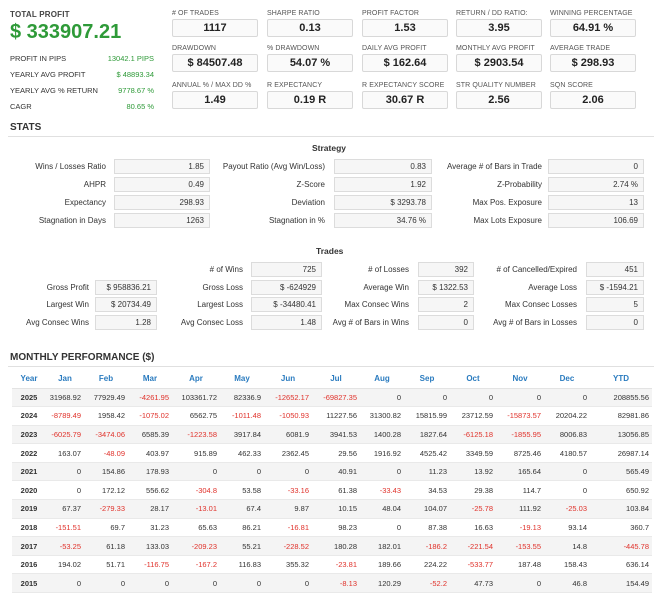 The height and width of the screenshot is (600, 658). Describe the element at coordinates (427, 565) in the screenshot. I see `month-value-cell: 224.22` at that location.